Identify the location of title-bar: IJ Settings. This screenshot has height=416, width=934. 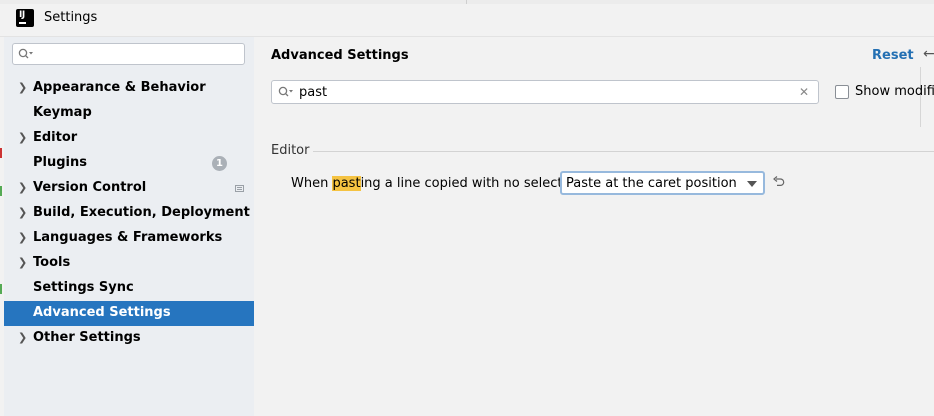
(467, 18).